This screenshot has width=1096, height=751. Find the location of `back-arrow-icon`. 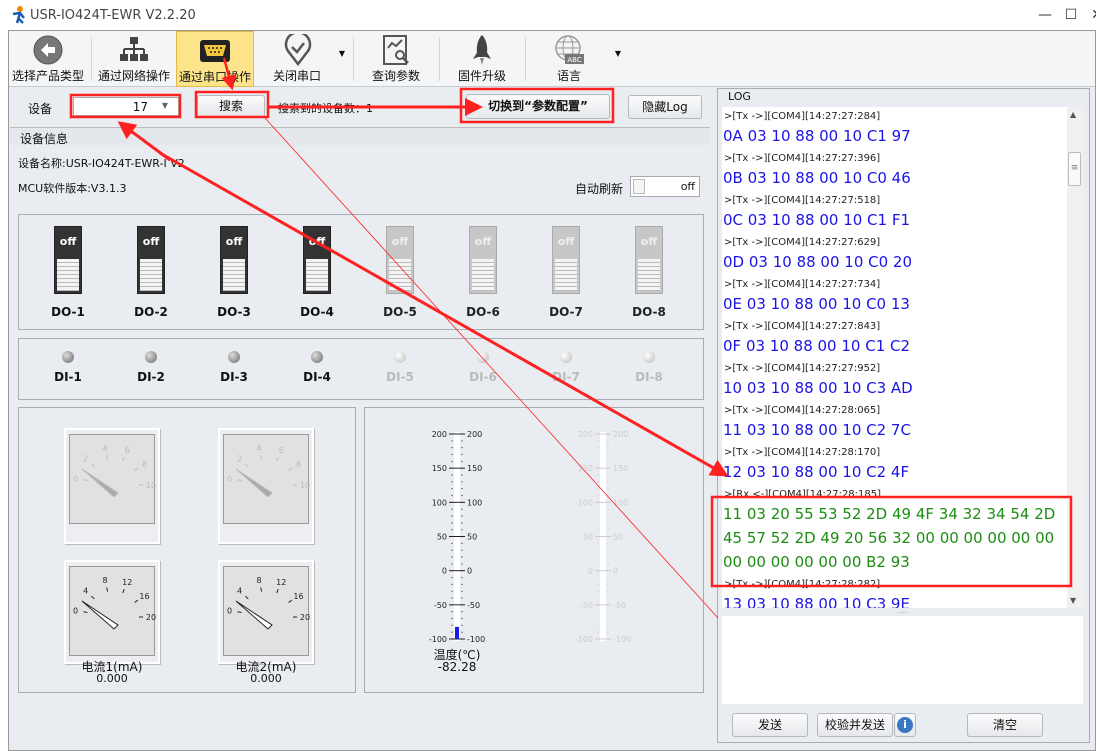

back-arrow-icon is located at coordinates (48, 50).